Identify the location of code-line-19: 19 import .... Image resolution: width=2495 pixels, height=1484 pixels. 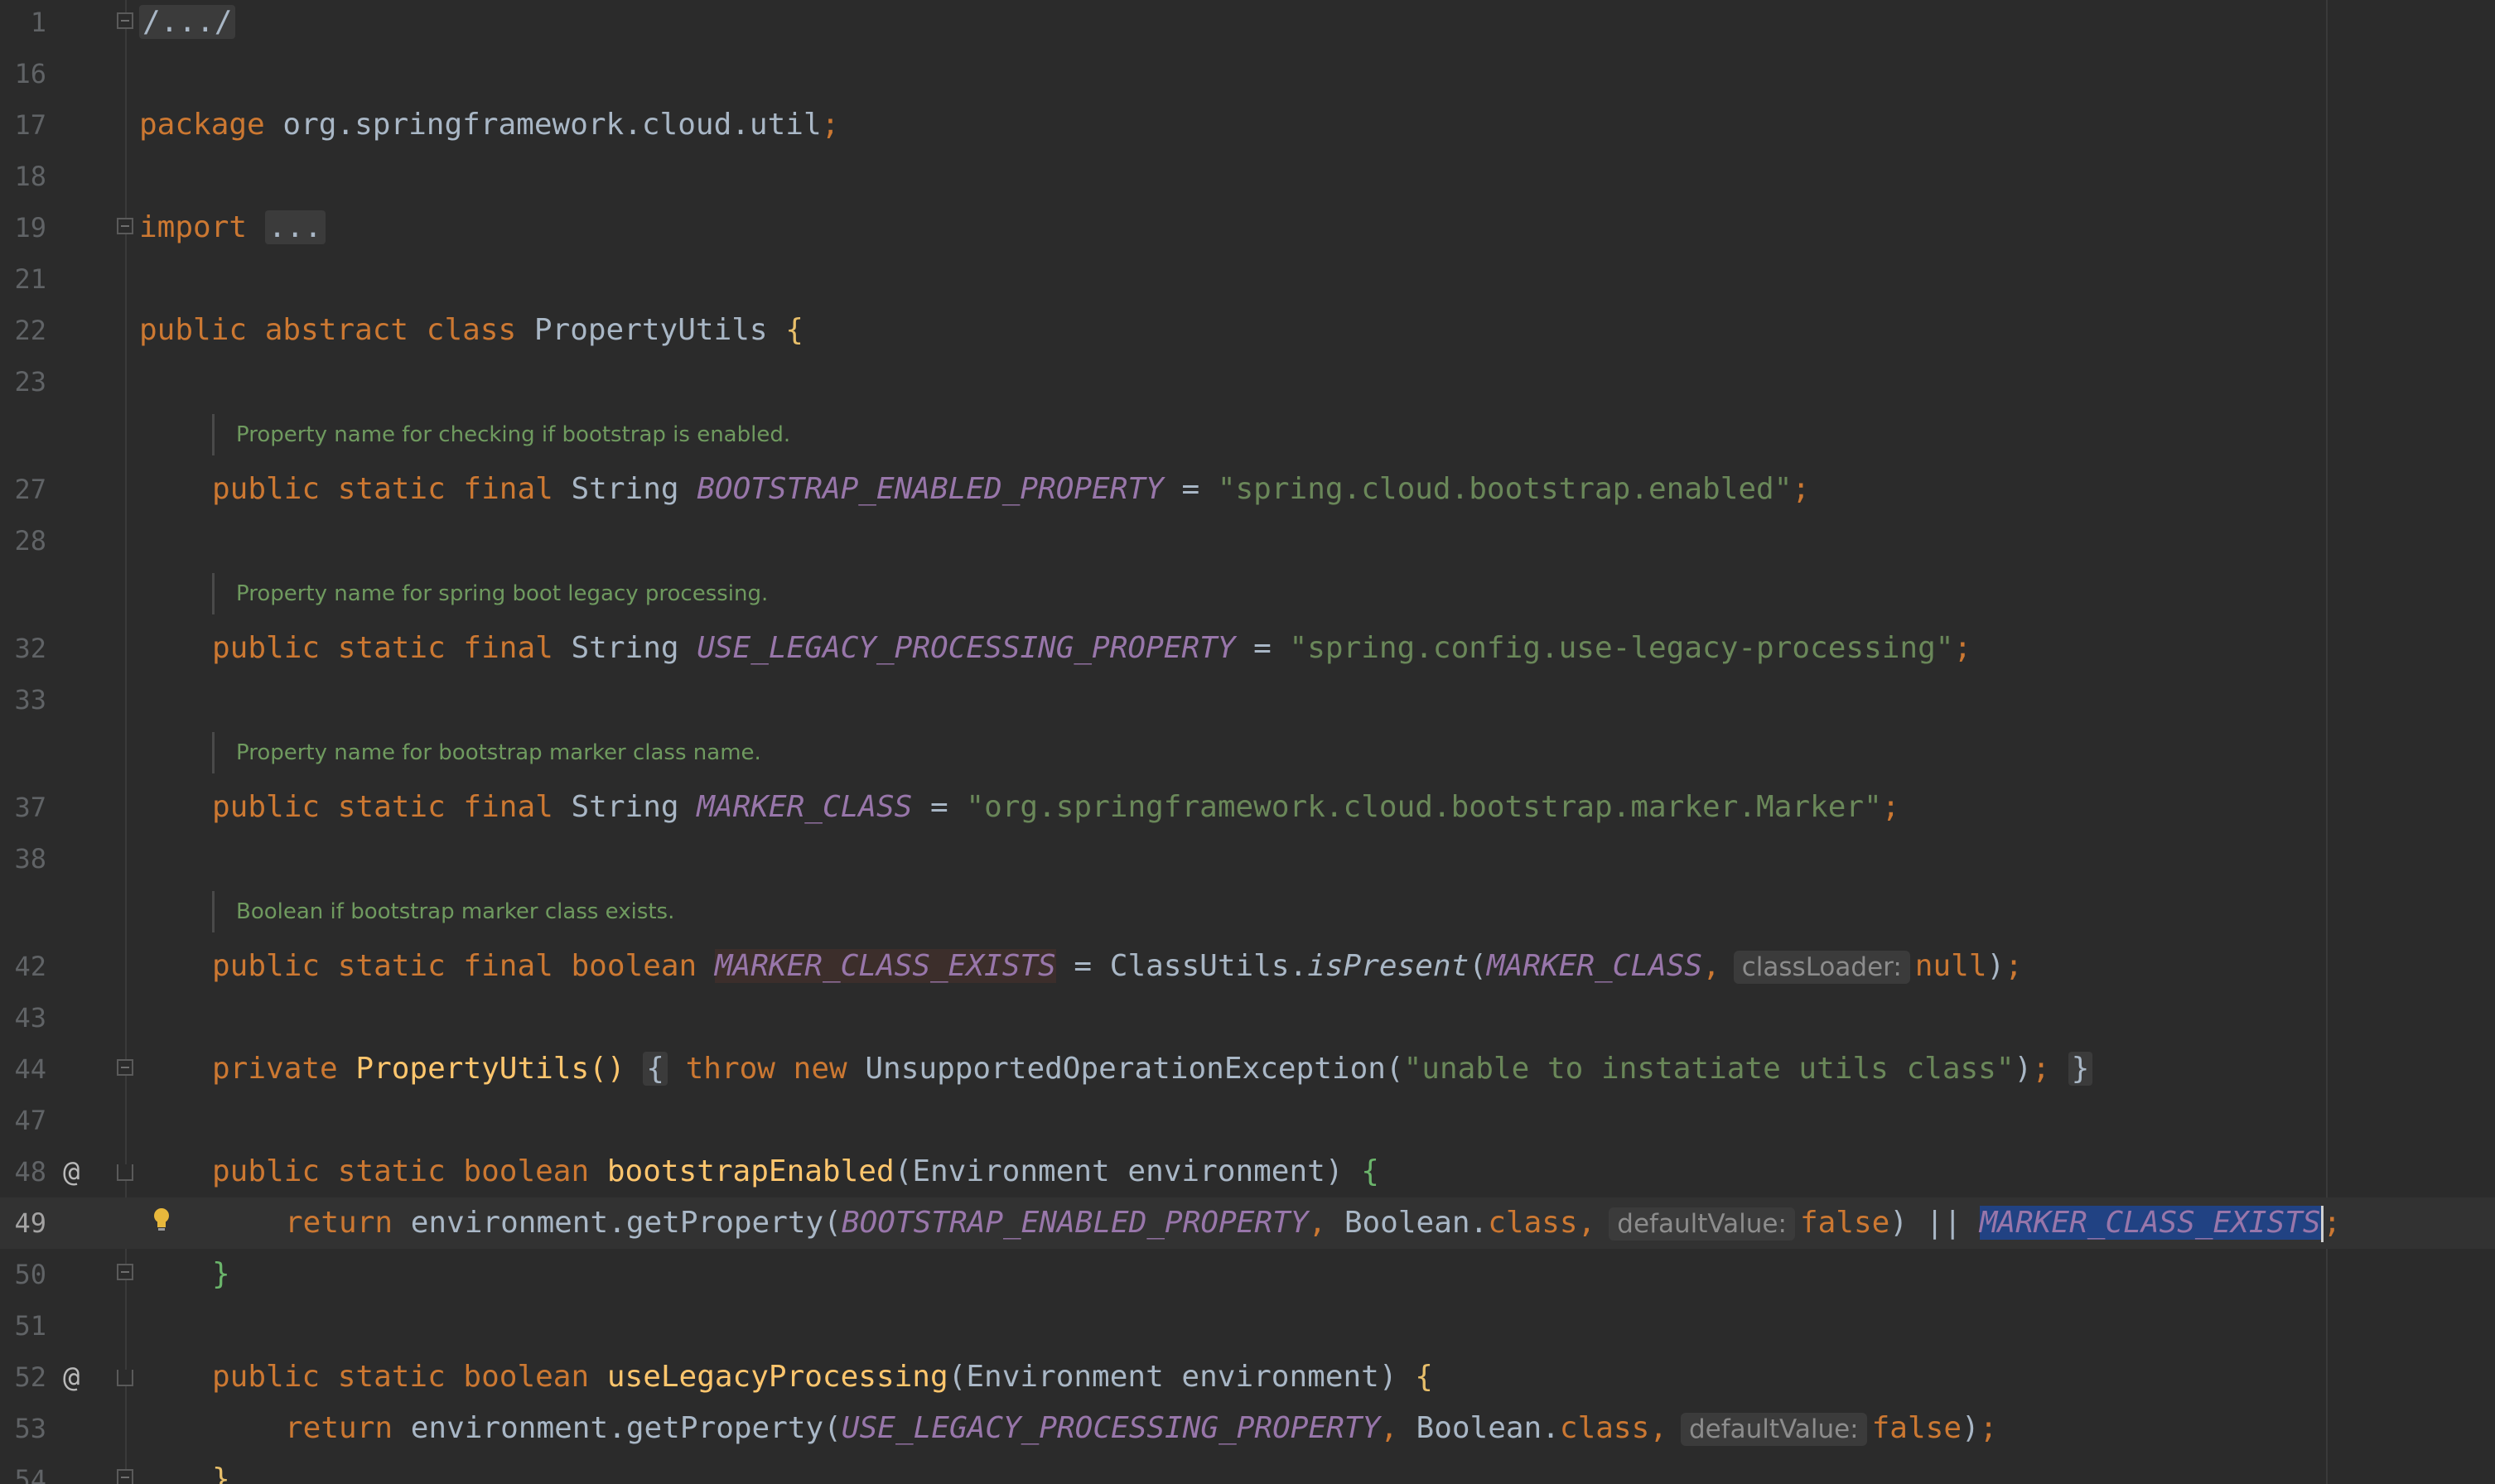
(1247, 227).